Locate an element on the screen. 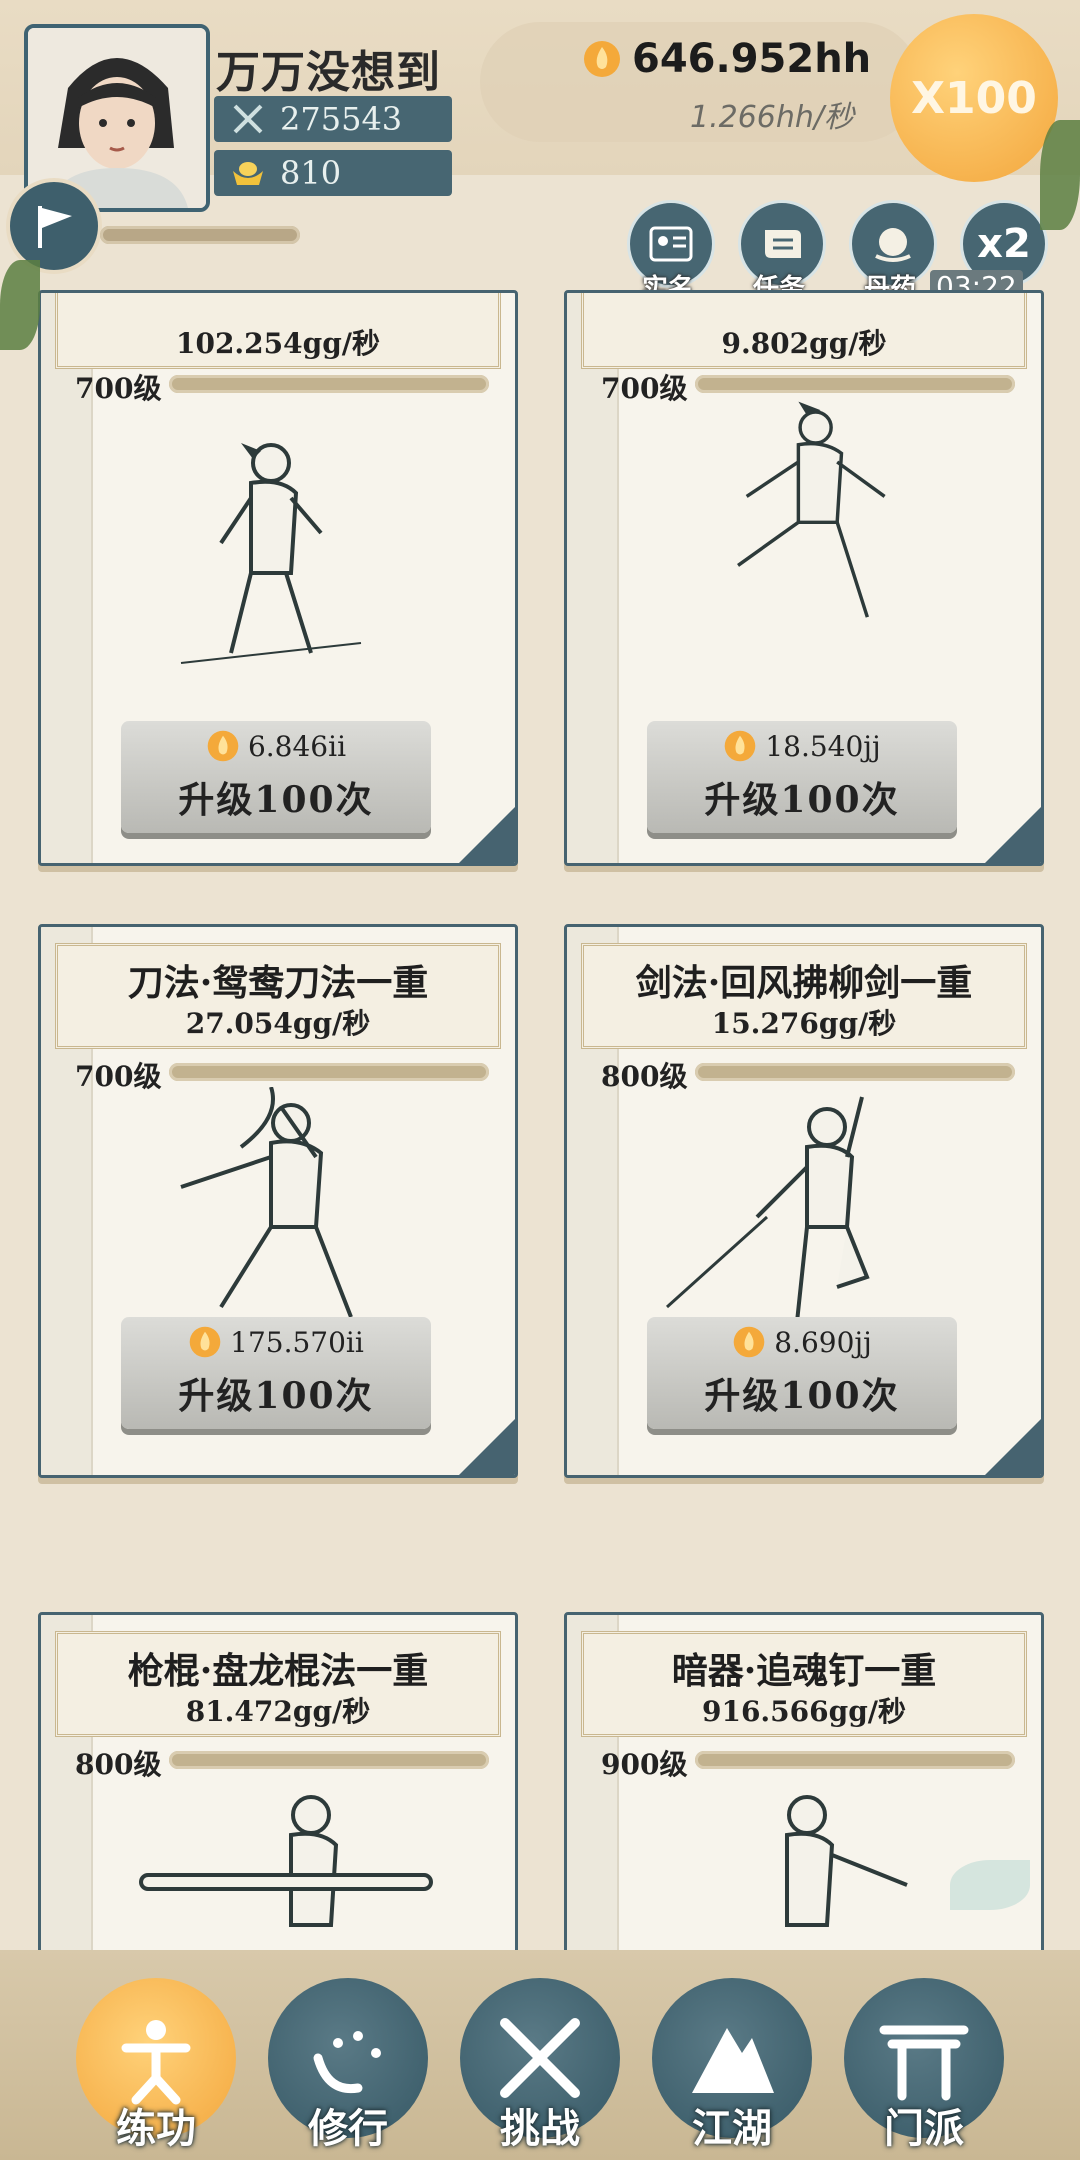 The width and height of the screenshot is (1080, 2160). card-title-box: 102.254gg/秒 is located at coordinates (278, 331).